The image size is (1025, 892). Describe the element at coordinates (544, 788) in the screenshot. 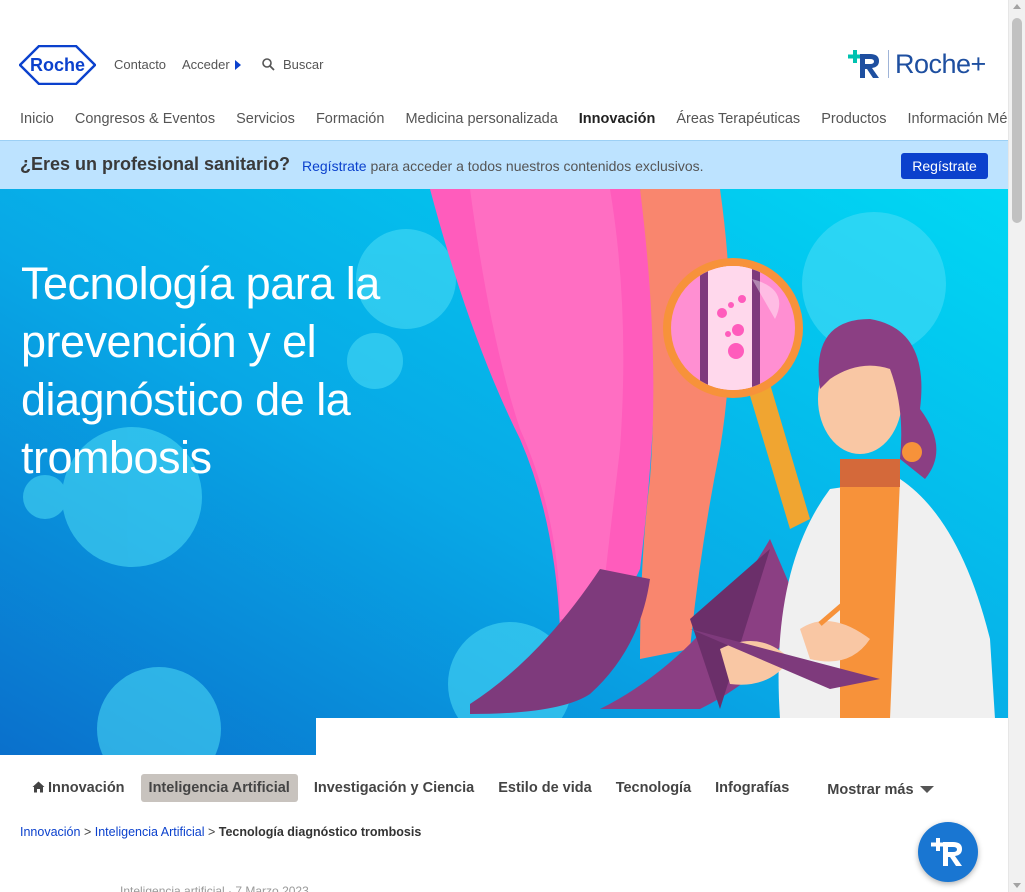

I see `subnav-item-estilo: Estilo de vida` at that location.